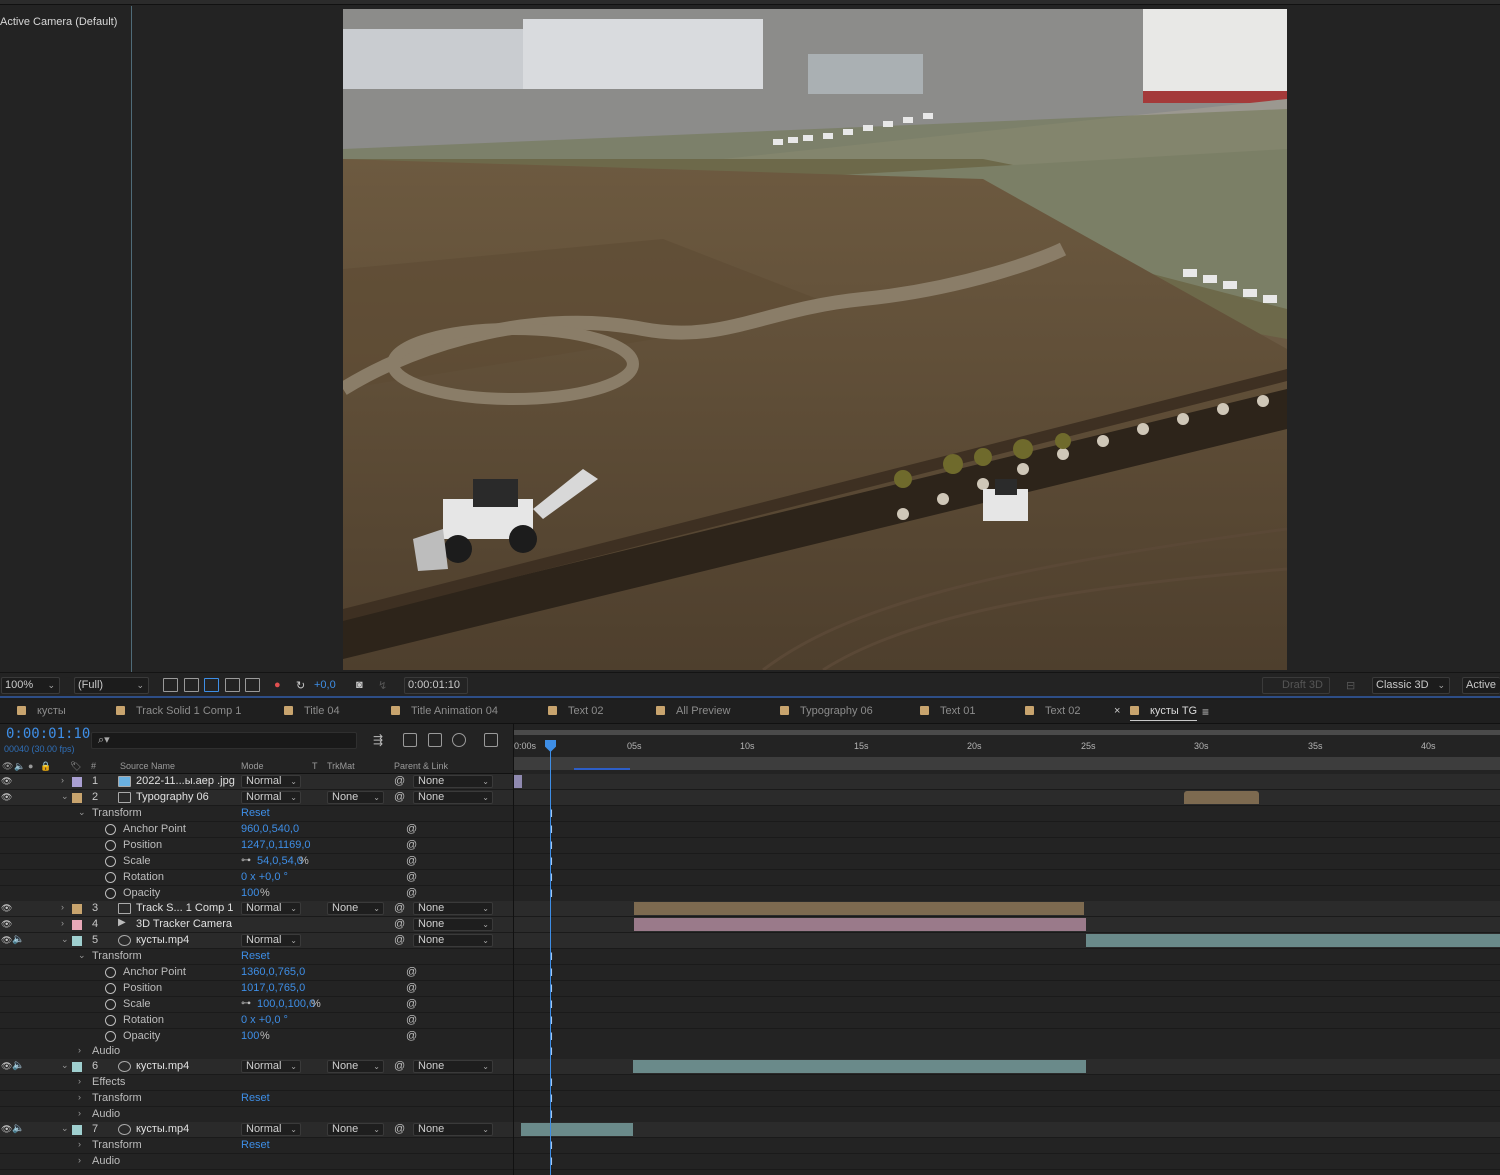 The height and width of the screenshot is (1175, 1500). I want to click on panel-menu-icon: ≡, so click(1205, 712).